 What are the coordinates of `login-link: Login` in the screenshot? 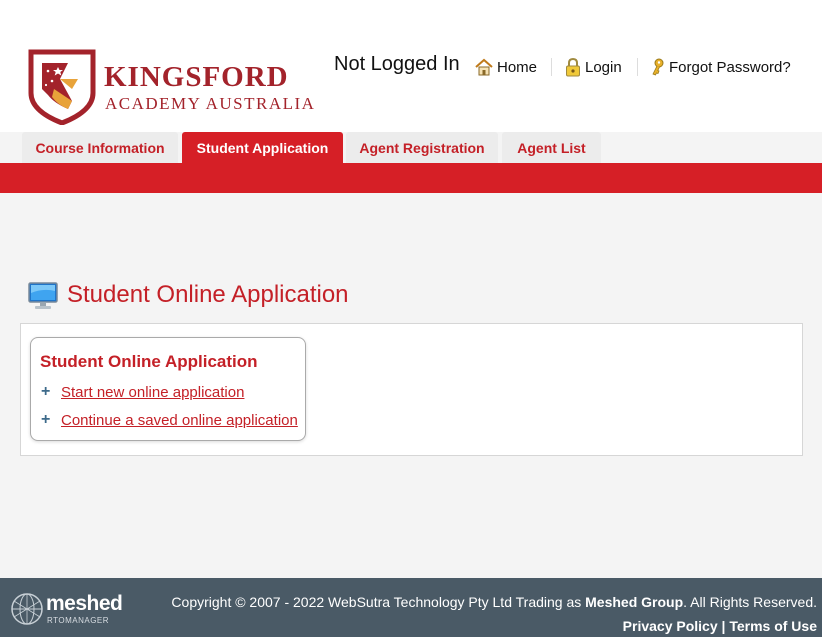 It's located at (593, 67).